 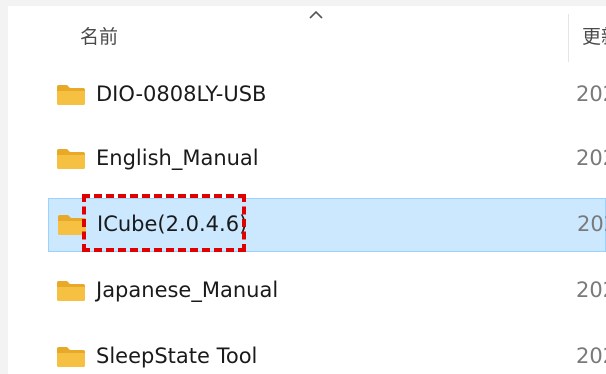 I want to click on annotation-highlight-box, so click(x=164, y=223).